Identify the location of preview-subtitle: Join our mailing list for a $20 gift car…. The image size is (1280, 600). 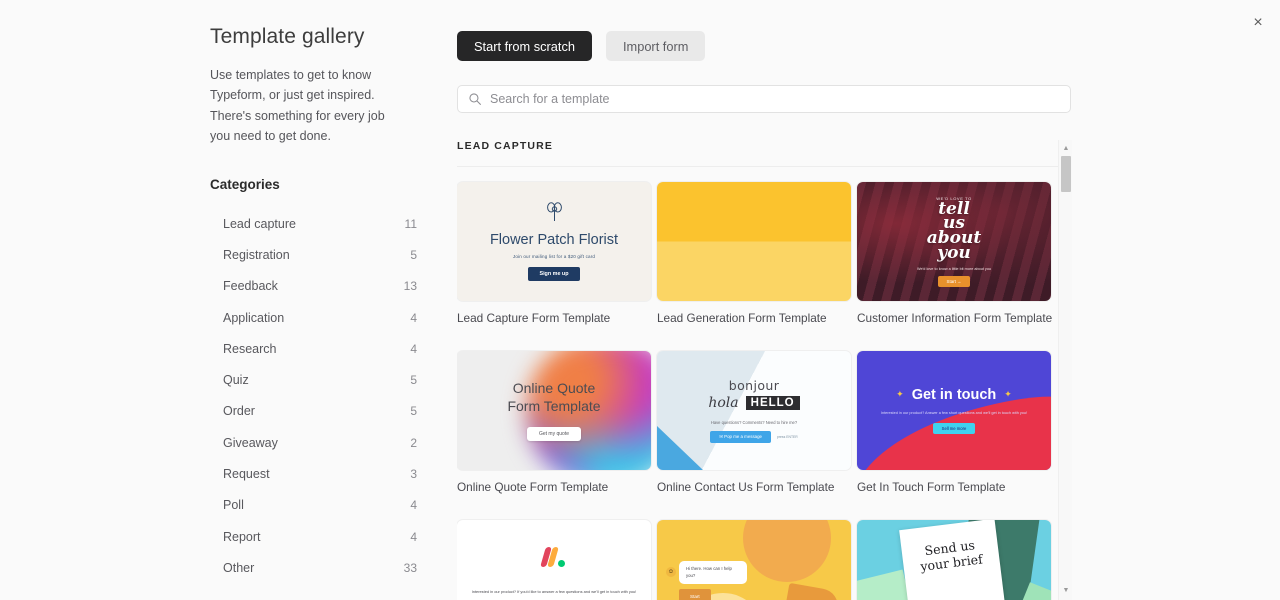
(554, 256).